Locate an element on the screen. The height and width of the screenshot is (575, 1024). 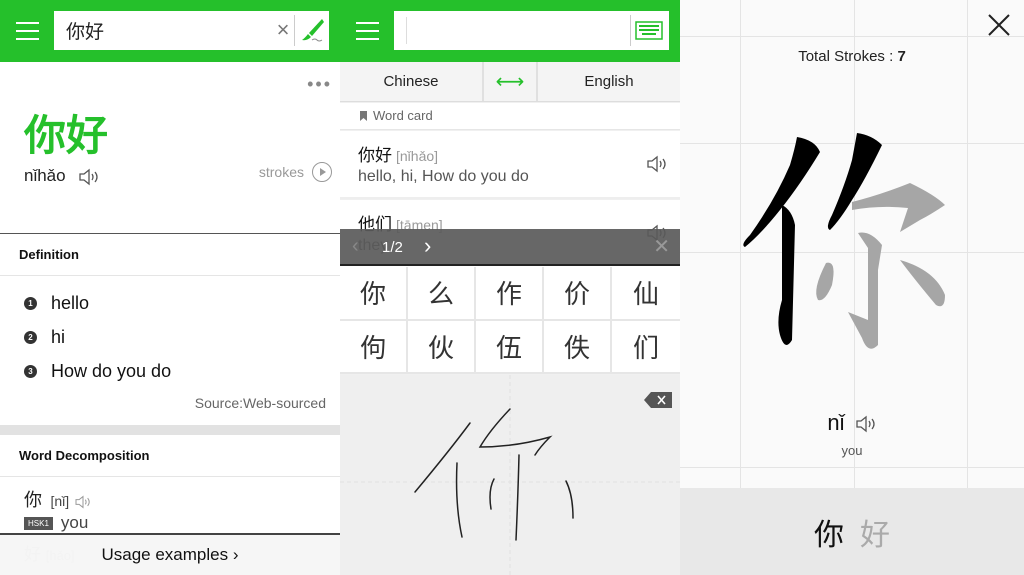
handwritten-strokes is located at coordinates (494, 474).